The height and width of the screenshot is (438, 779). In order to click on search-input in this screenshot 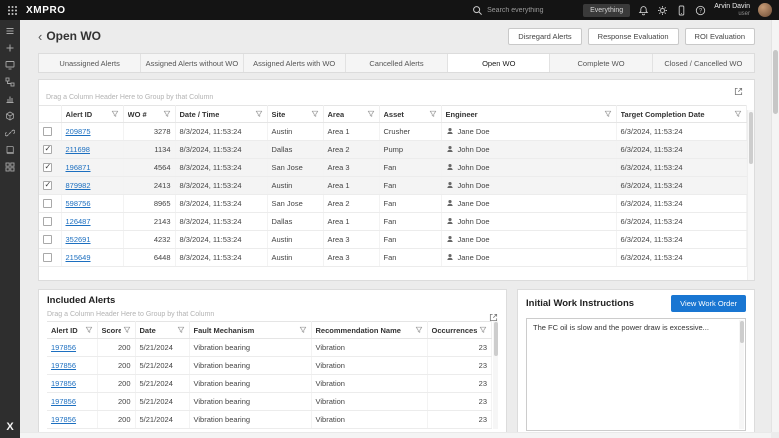, I will do `click(531, 10)`.